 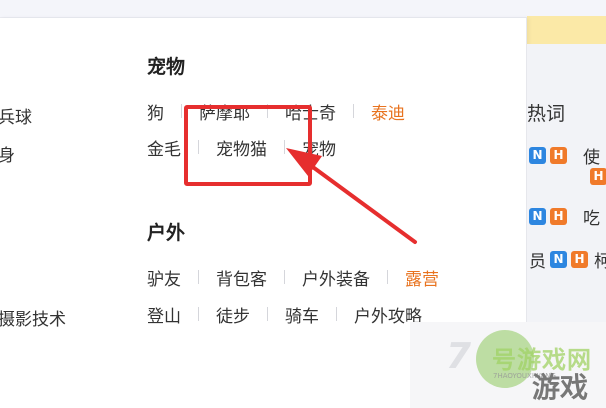 I want to click on tag-link-hot: 泰迪, so click(x=388, y=111).